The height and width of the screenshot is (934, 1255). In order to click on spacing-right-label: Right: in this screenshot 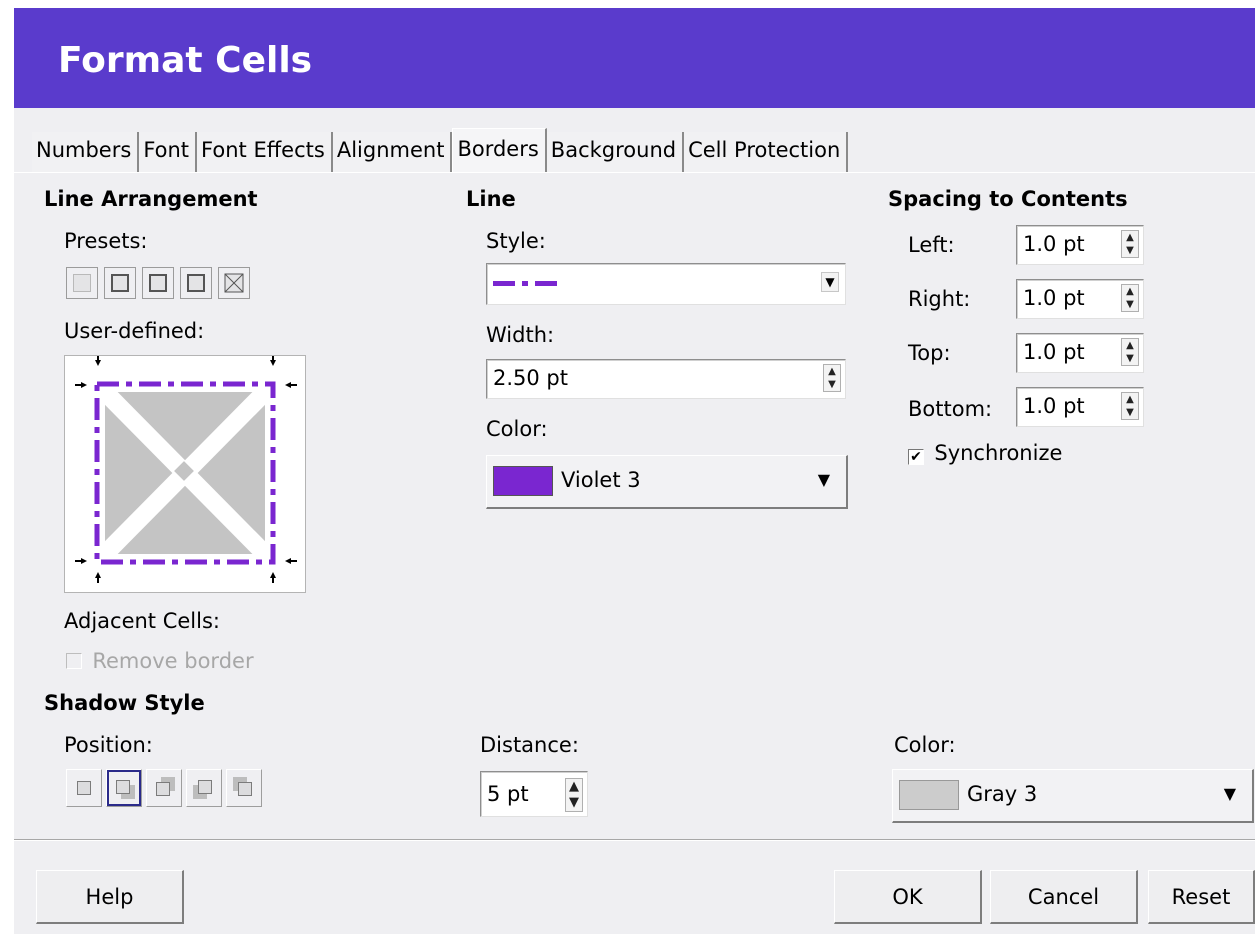, I will do `click(939, 299)`.